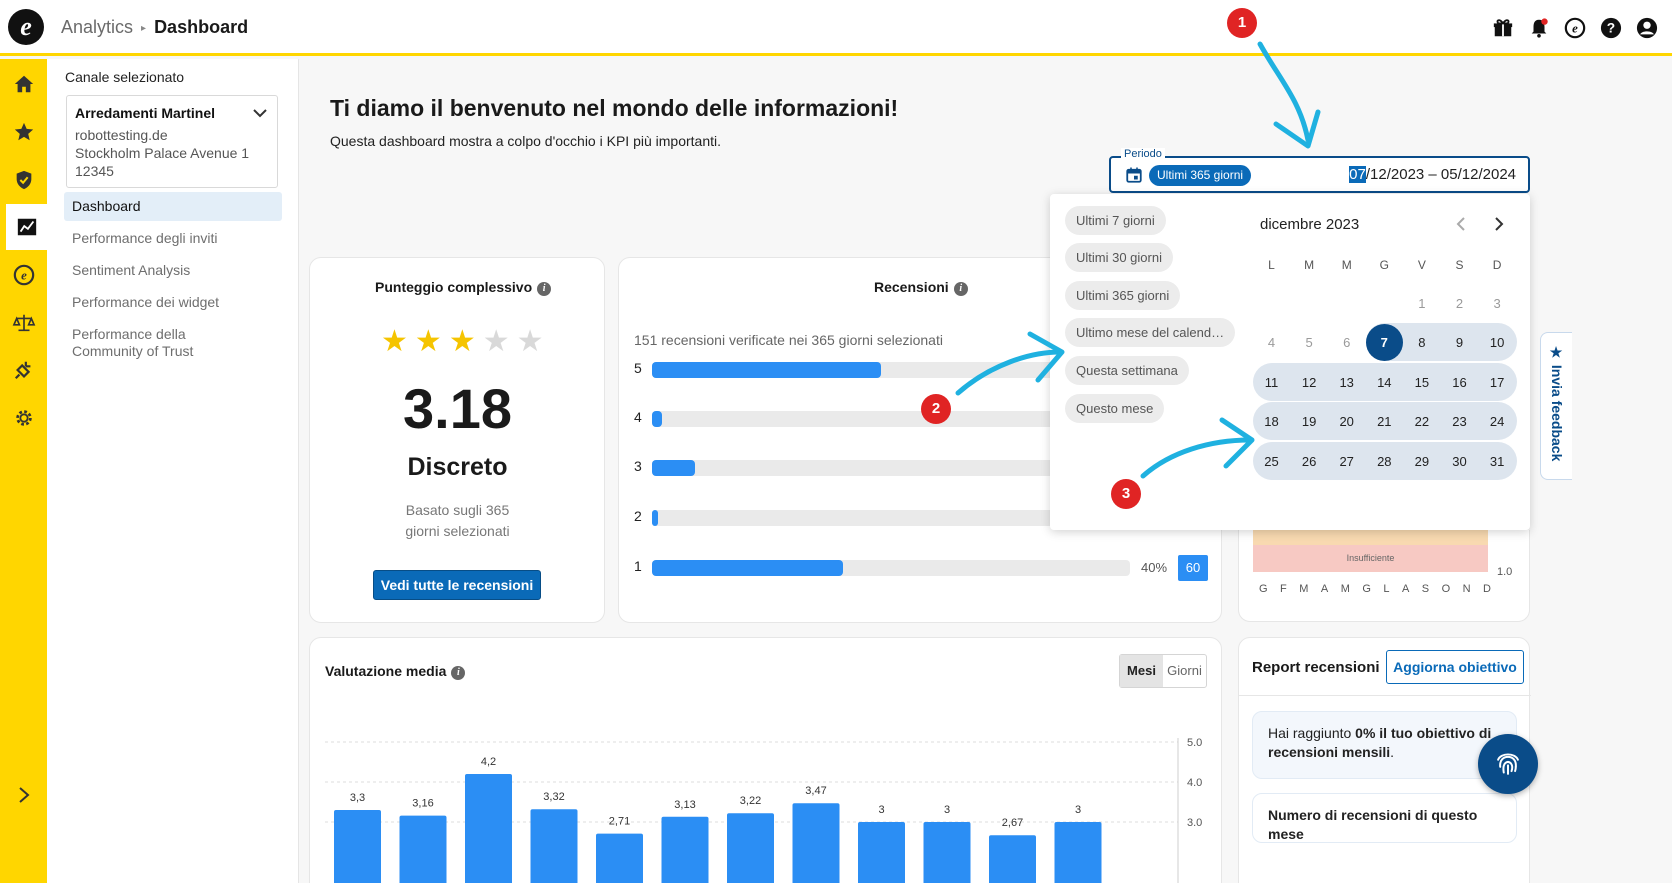 The image size is (1672, 883). I want to click on gift-icon, so click(1502, 27).